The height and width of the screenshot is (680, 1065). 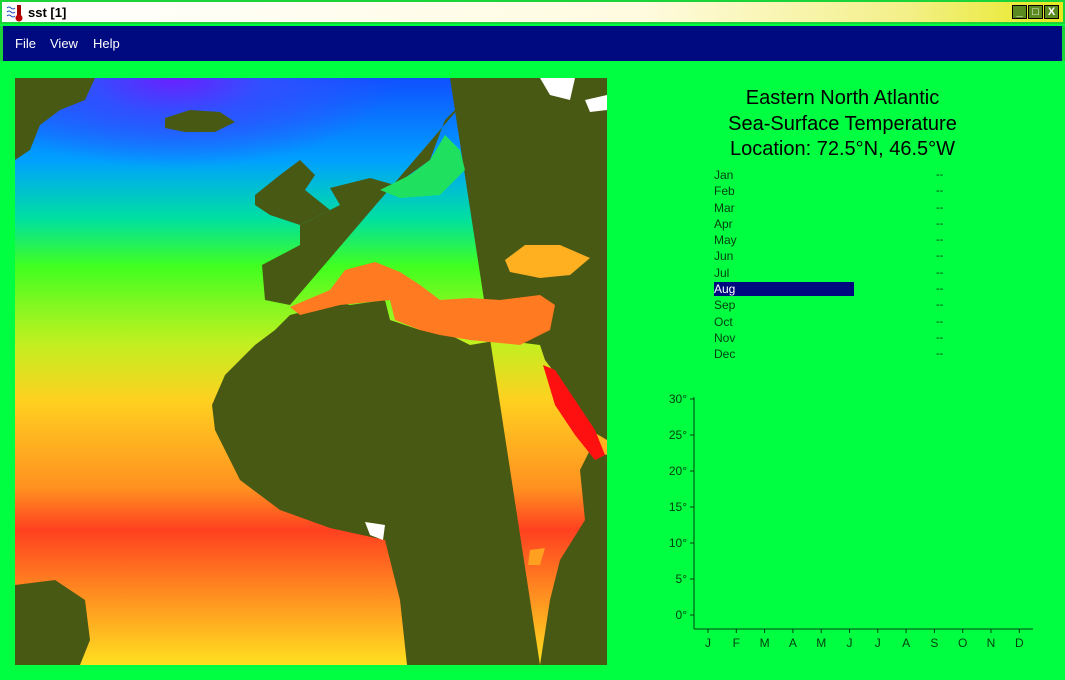 I want to click on location-readout: Location: 72.5°N, 46.5°W, so click(x=842, y=149).